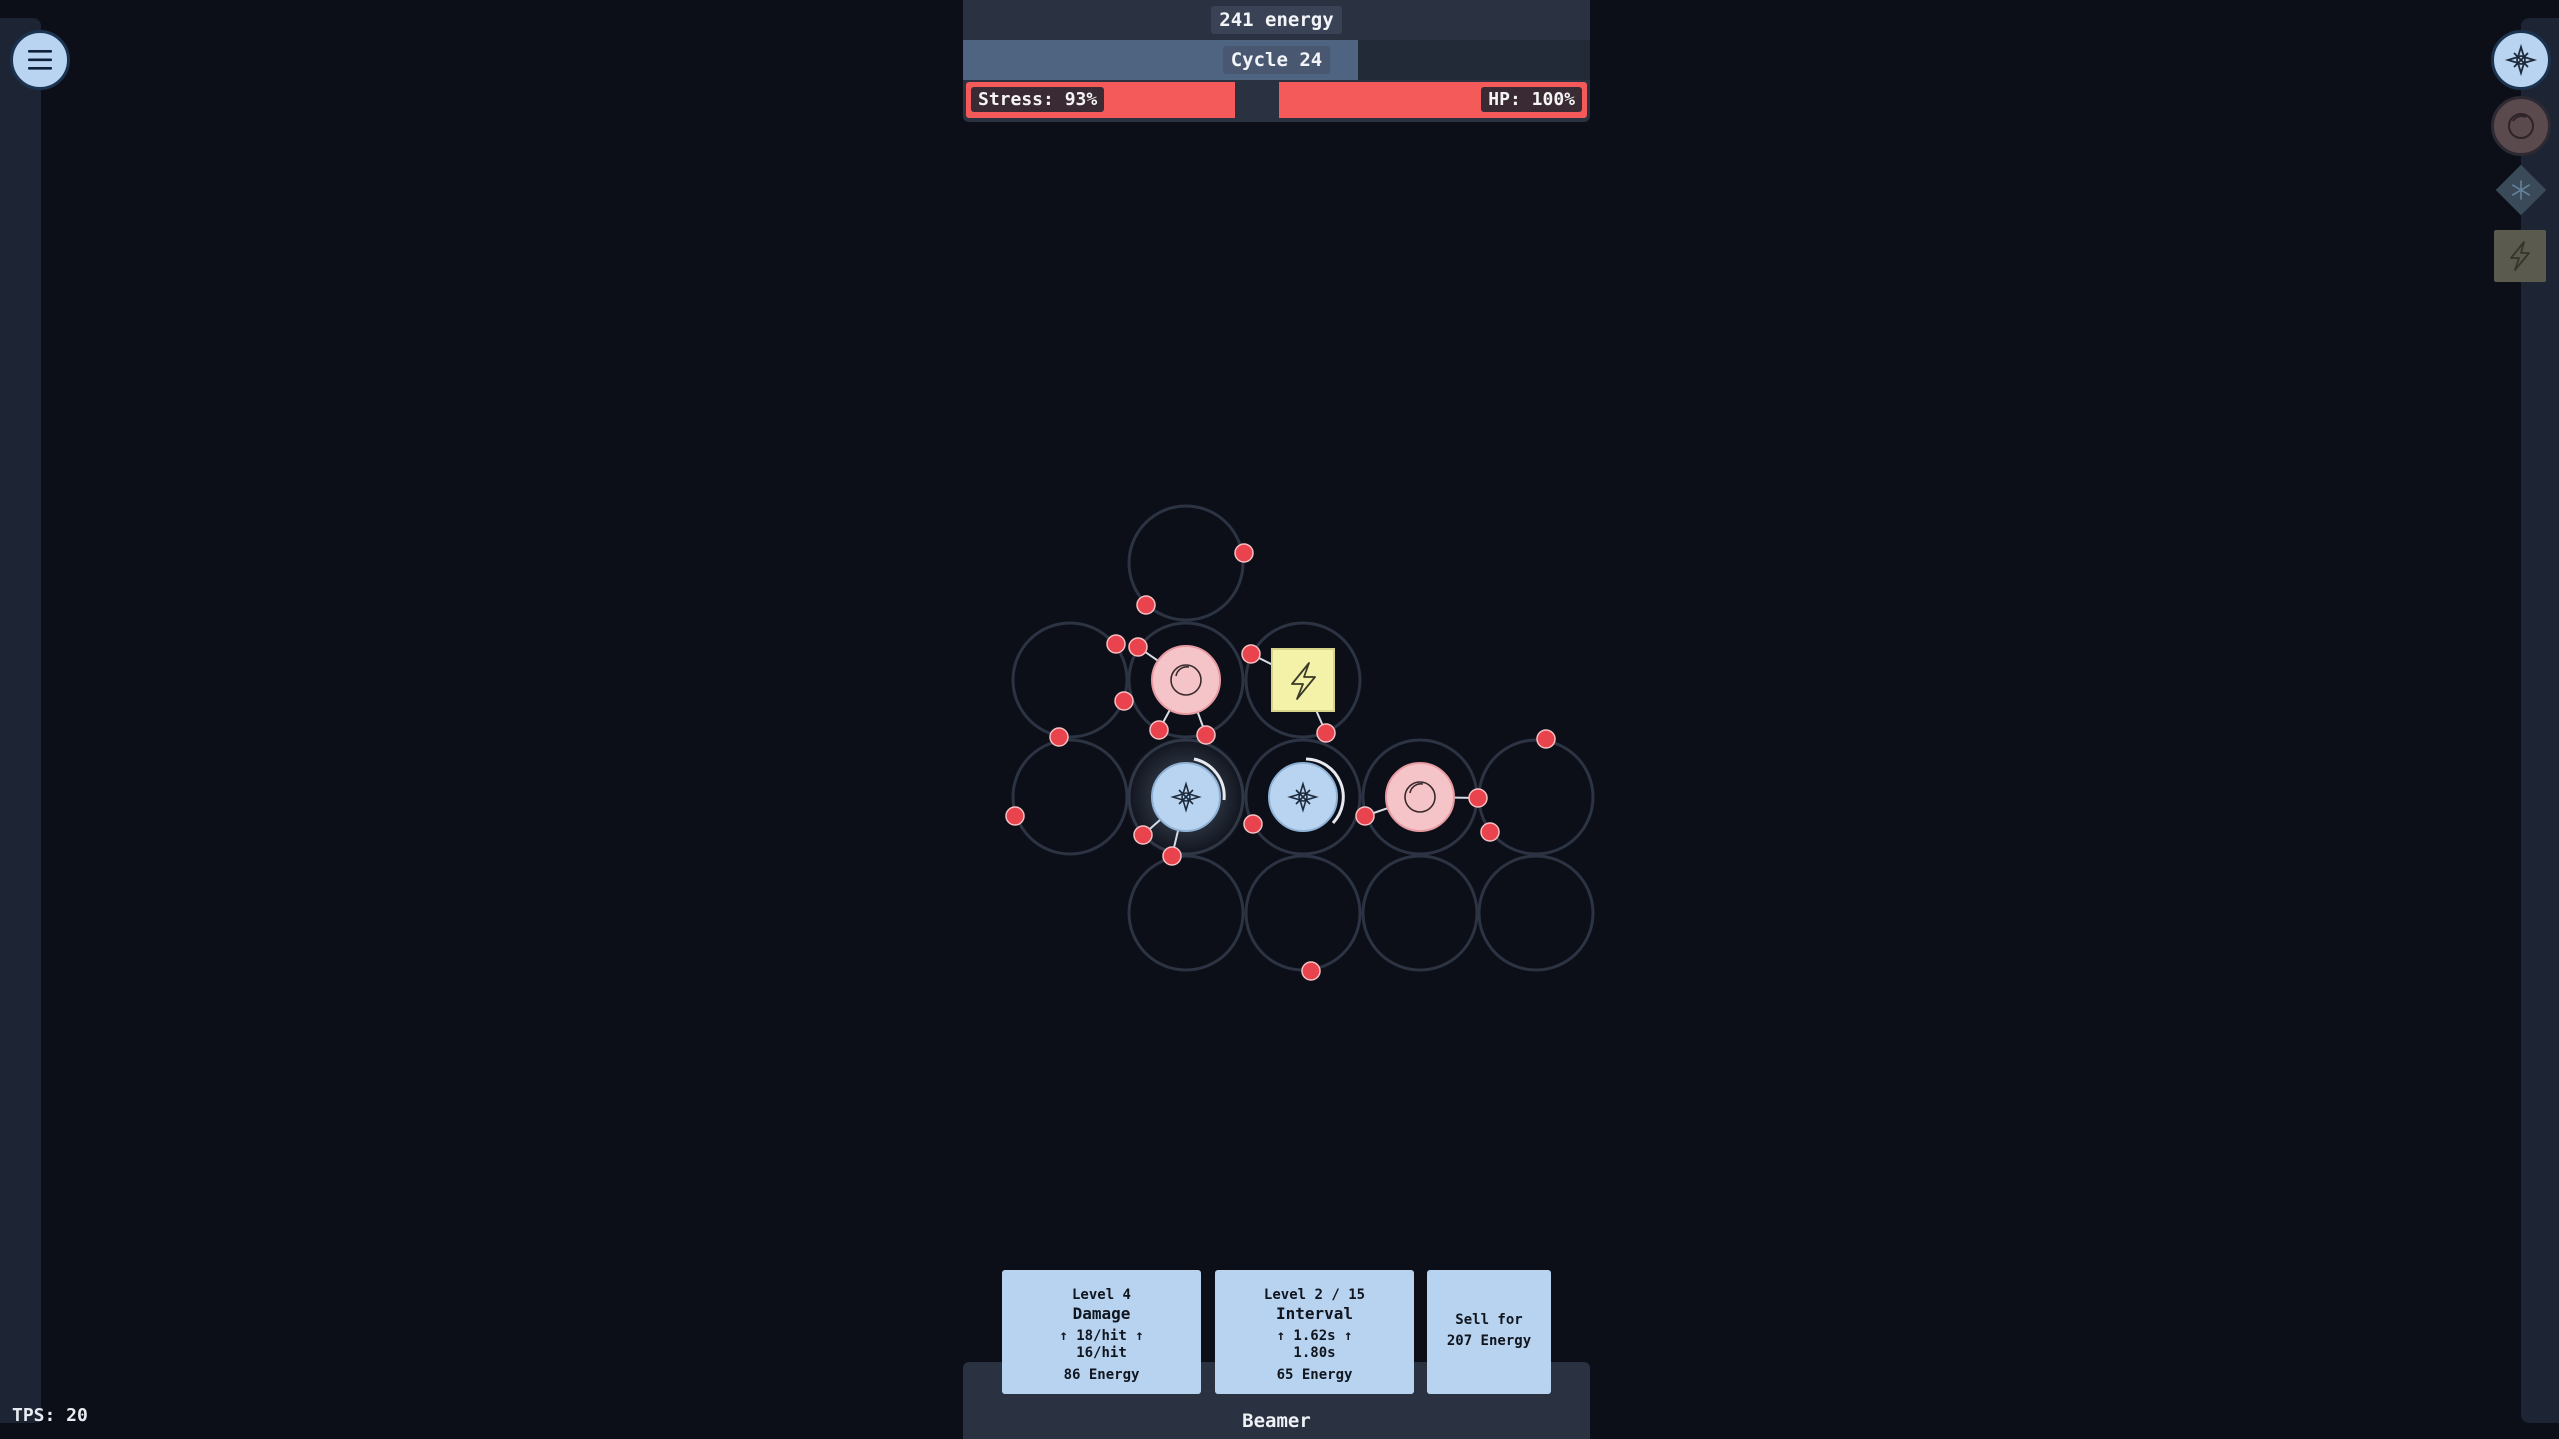 The image size is (2559, 1439). What do you see at coordinates (1489, 1341) in the screenshot?
I see `sell-value: 207 Energy` at bounding box center [1489, 1341].